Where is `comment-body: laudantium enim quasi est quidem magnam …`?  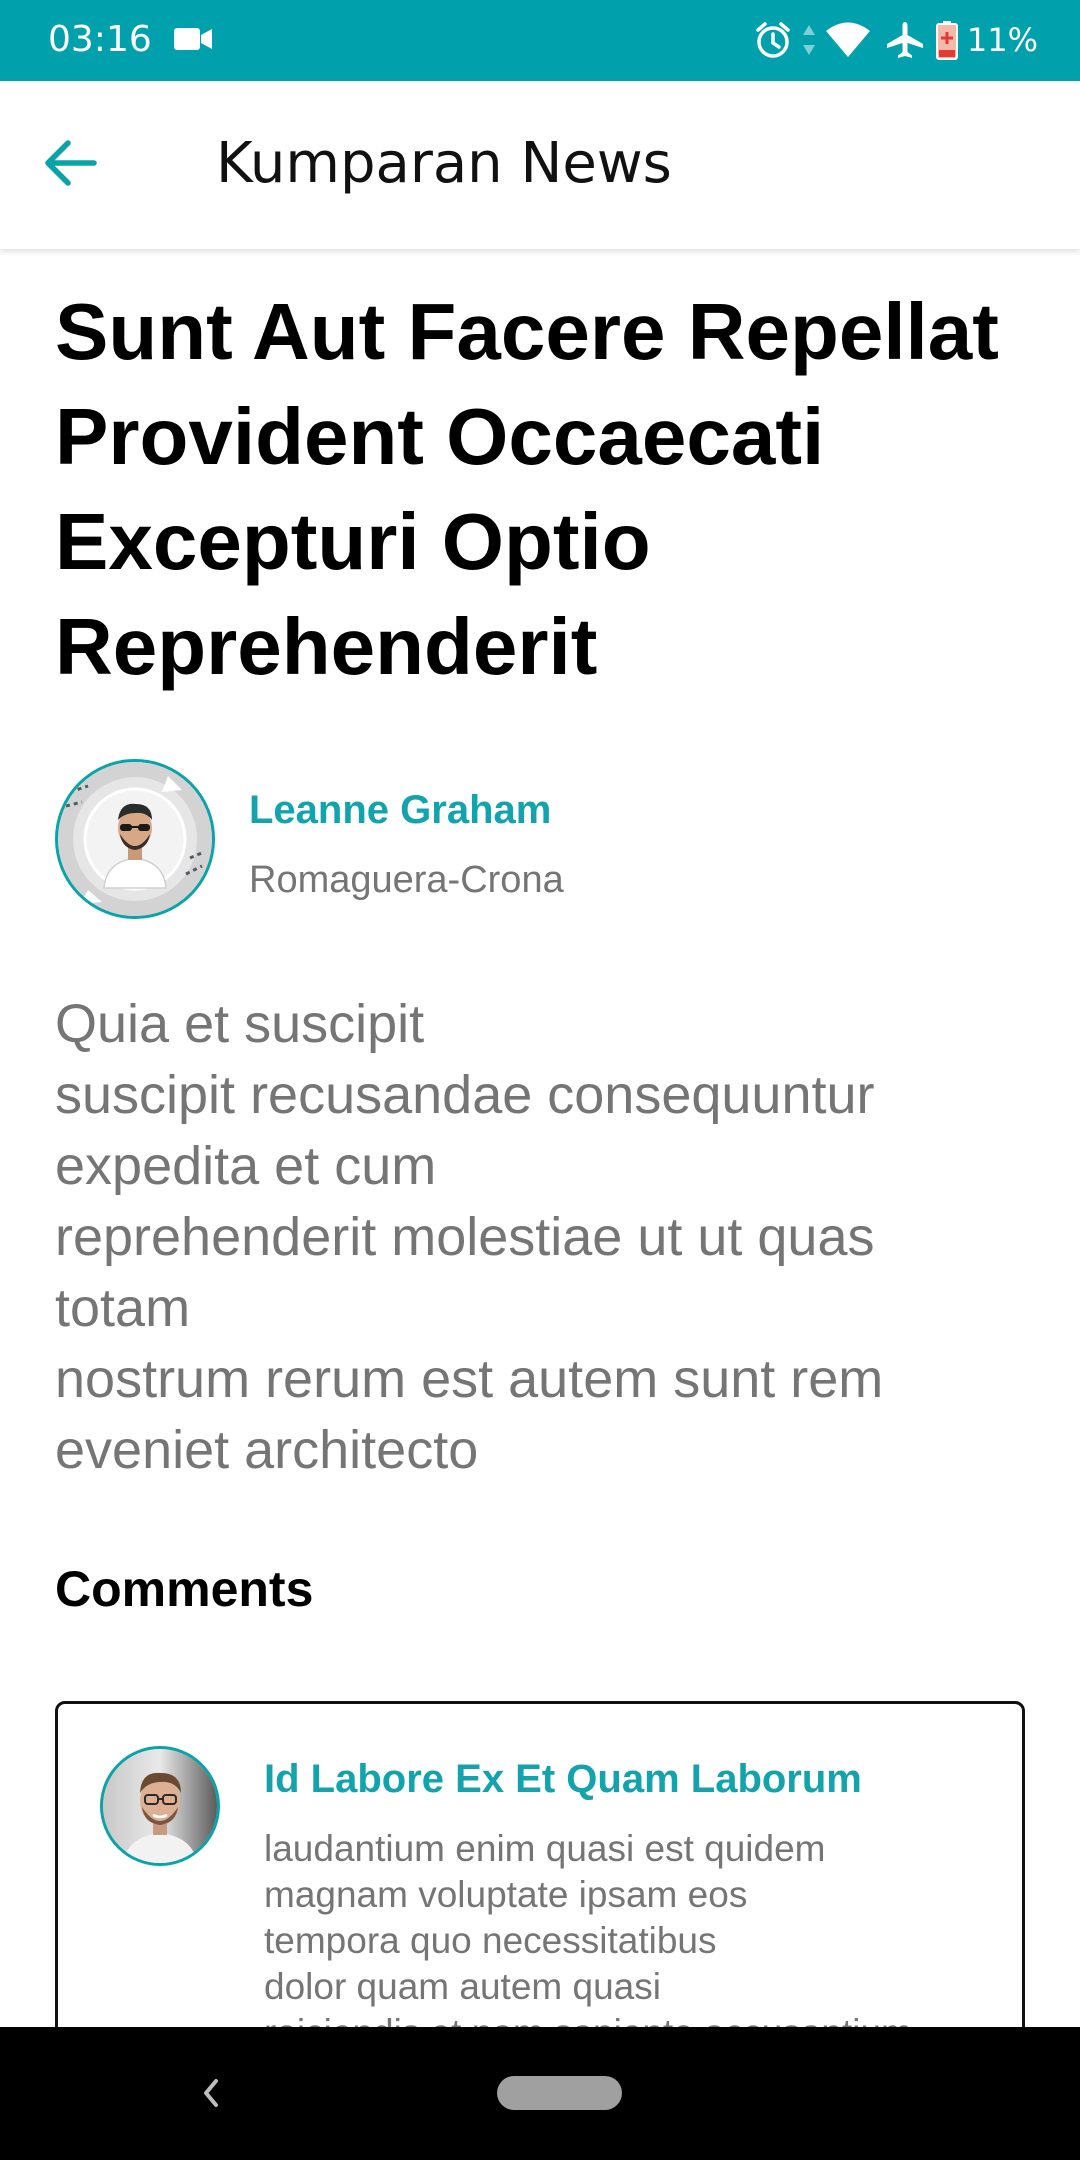
comment-body: laudantium enim quasi est quidem magnam … is located at coordinates (588, 1927).